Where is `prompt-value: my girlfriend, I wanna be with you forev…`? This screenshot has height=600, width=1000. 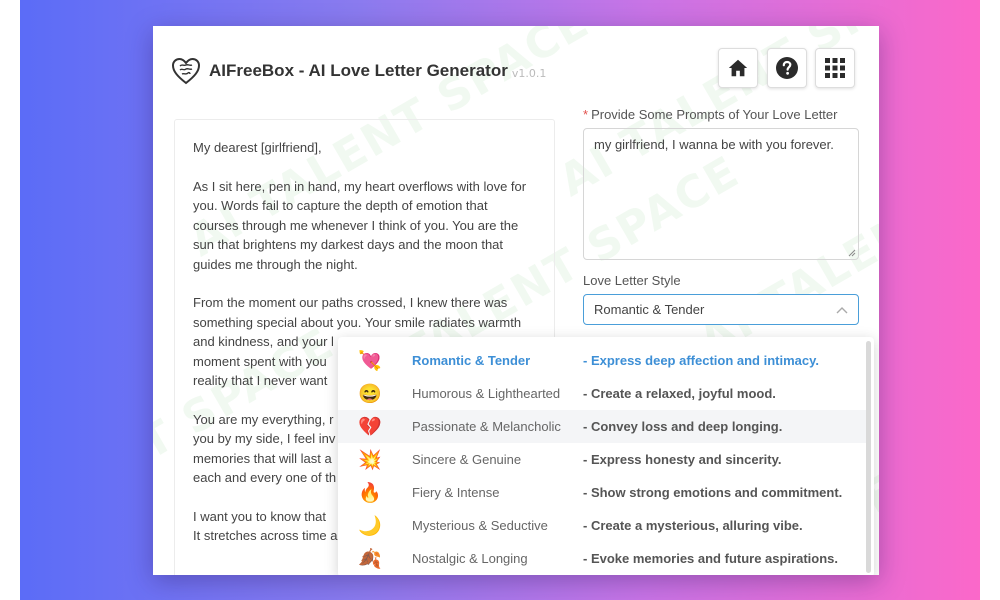 prompt-value: my girlfriend, I wanna be with you forev… is located at coordinates (714, 144).